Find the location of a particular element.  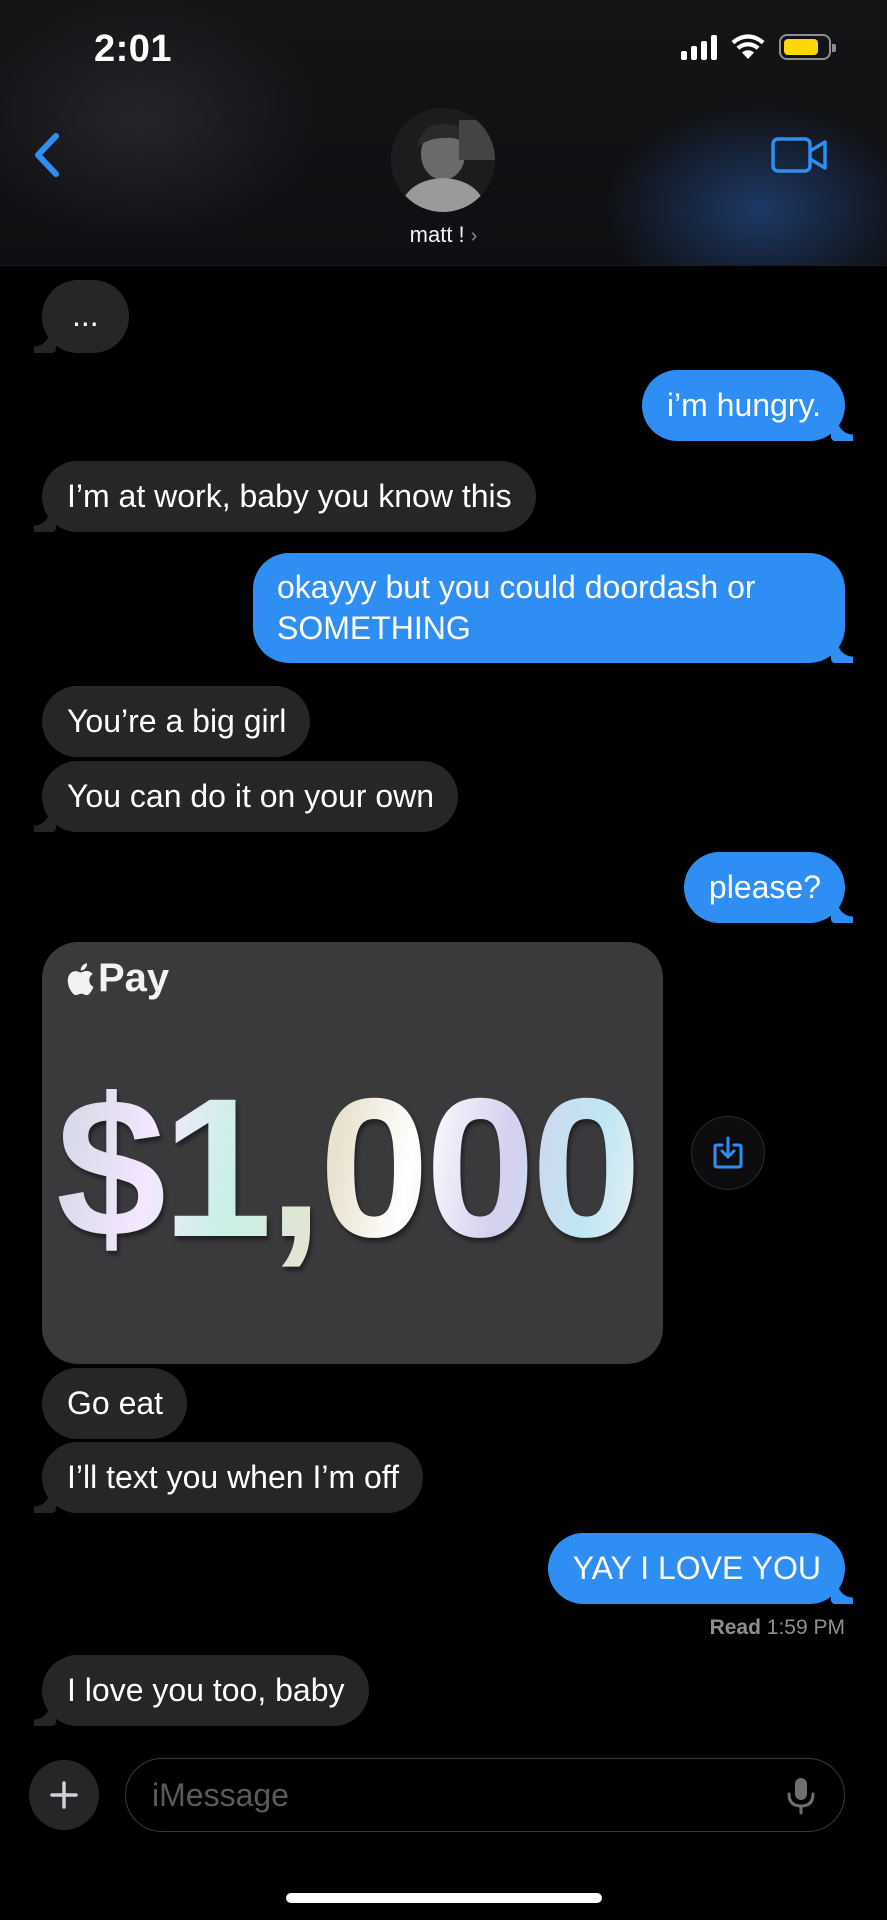

message-bubble-received: I love you too, baby is located at coordinates (201, 1690).